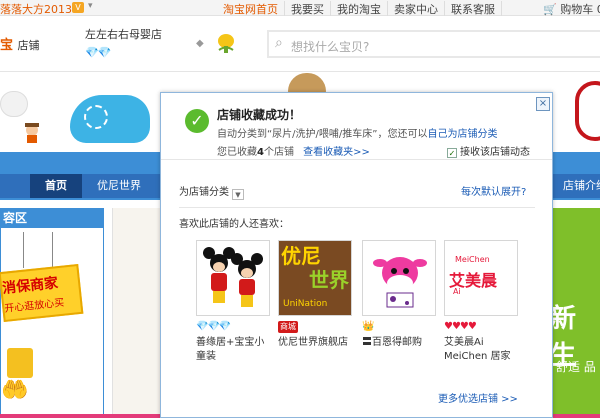 The height and width of the screenshot is (418, 600). What do you see at coordinates (493, 190) in the screenshot?
I see `default-expand-link: 每次默认展开?` at bounding box center [493, 190].